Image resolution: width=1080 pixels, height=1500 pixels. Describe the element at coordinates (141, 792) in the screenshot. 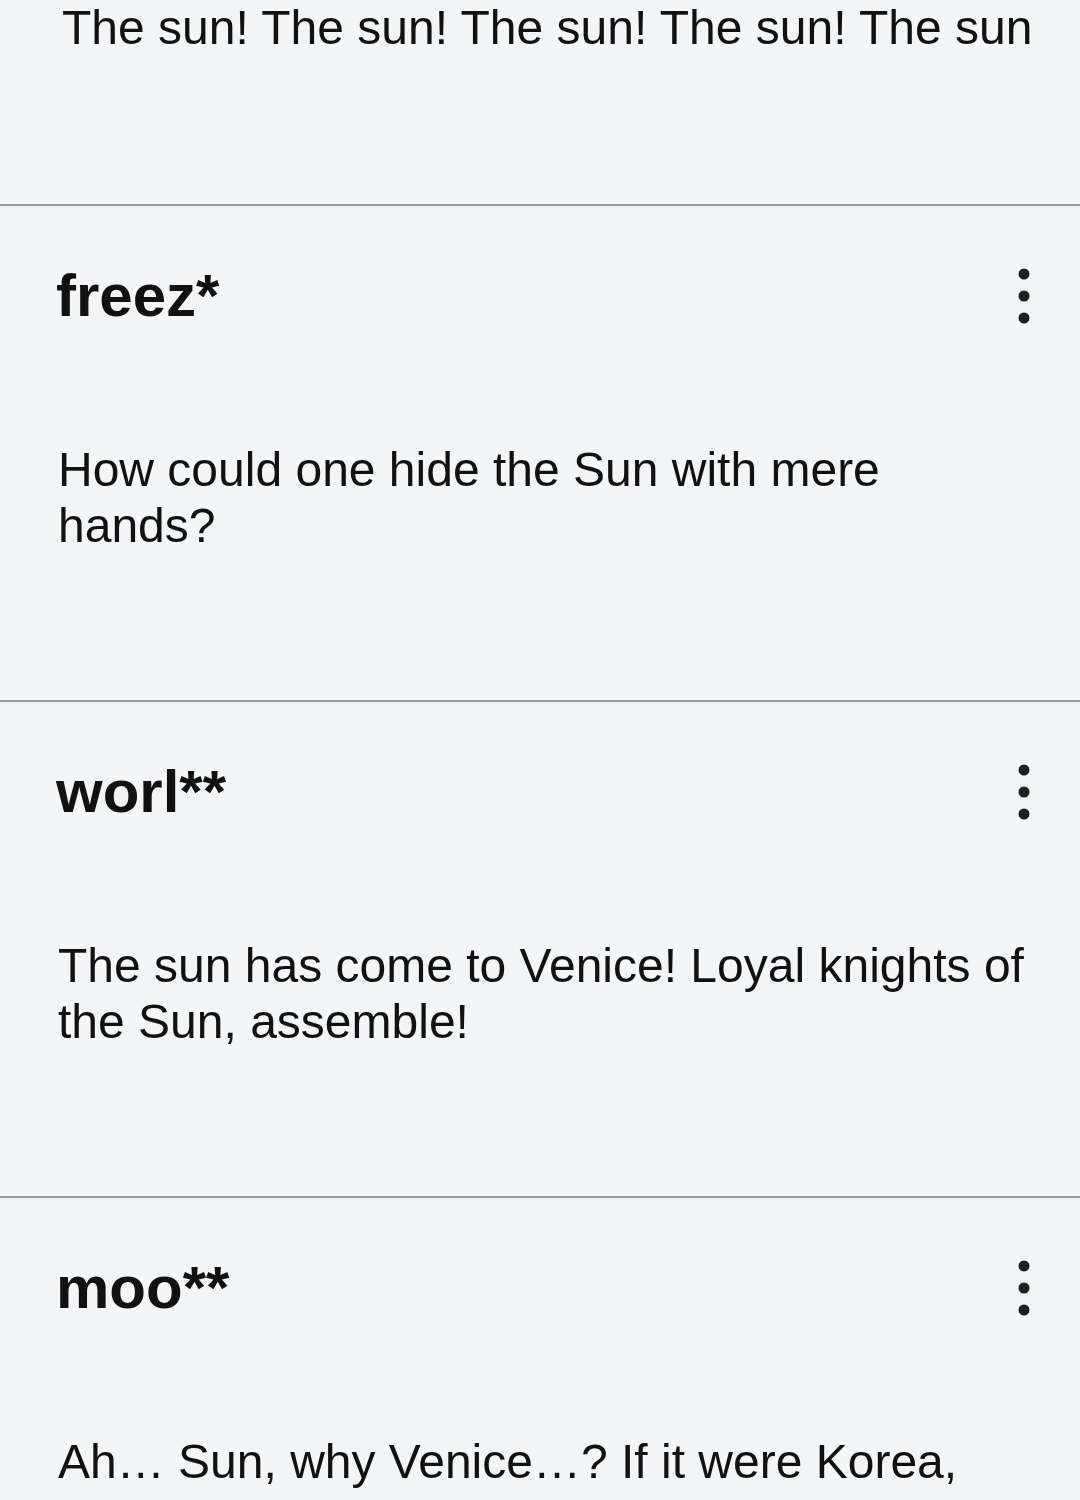

I see `username: worl**` at that location.